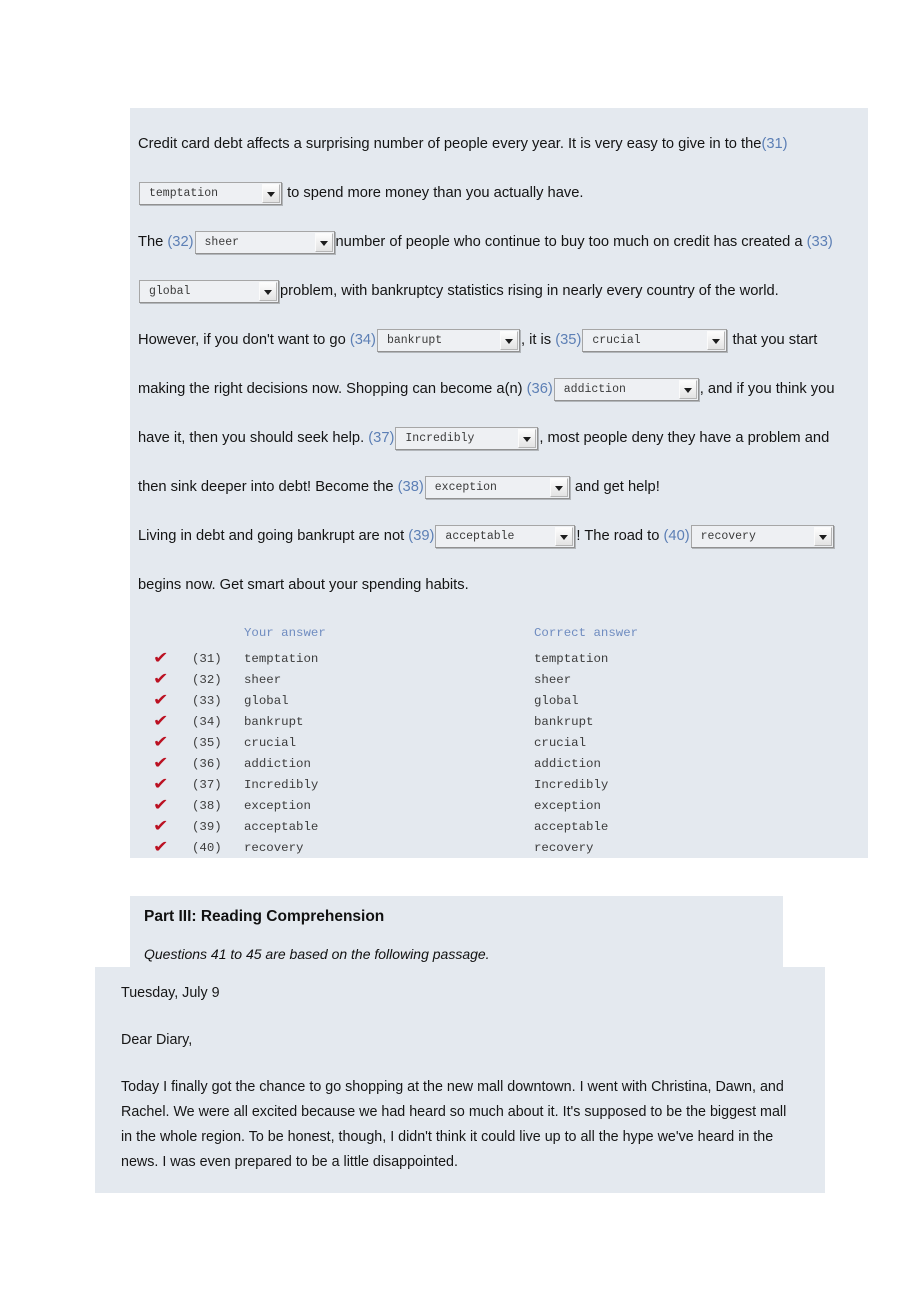 Image resolution: width=920 pixels, height=1302 pixels. What do you see at coordinates (571, 826) in the screenshot?
I see `correct-answer-cell: acceptable` at bounding box center [571, 826].